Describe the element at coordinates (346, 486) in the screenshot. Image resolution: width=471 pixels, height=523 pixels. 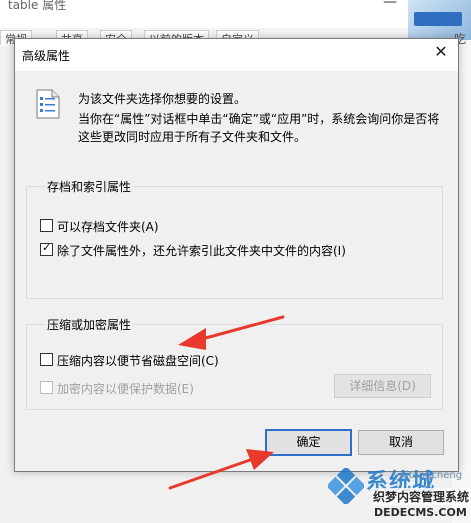
I see `windows-logo-icon` at that location.